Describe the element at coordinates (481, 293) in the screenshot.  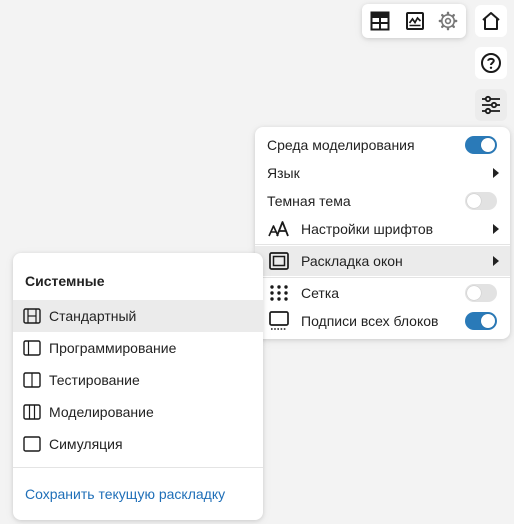
I see `grid-toggle` at that location.